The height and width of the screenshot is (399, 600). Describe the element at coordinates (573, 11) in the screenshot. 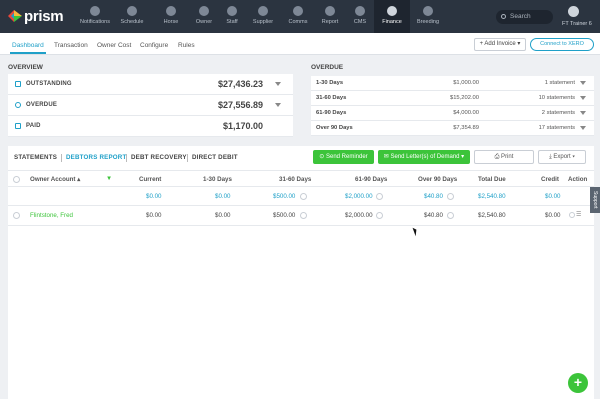

I see `avatar` at that location.